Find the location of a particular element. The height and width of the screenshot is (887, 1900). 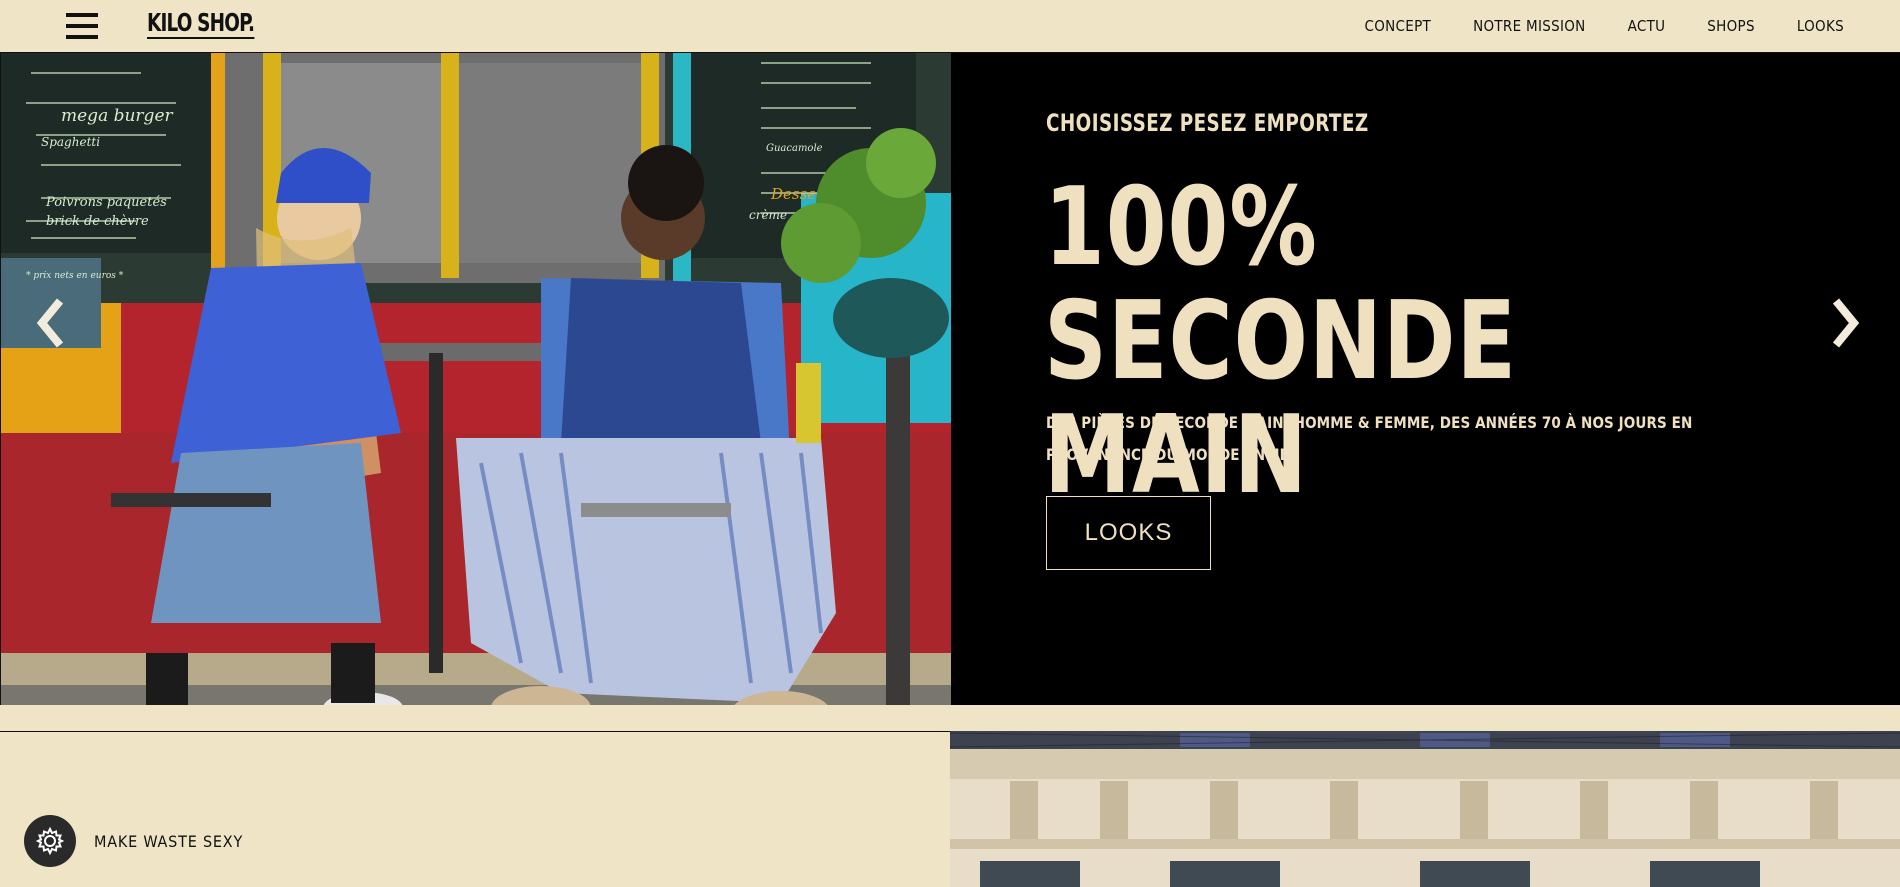

nav-item-looks: LOOKS is located at coordinates (1820, 26).